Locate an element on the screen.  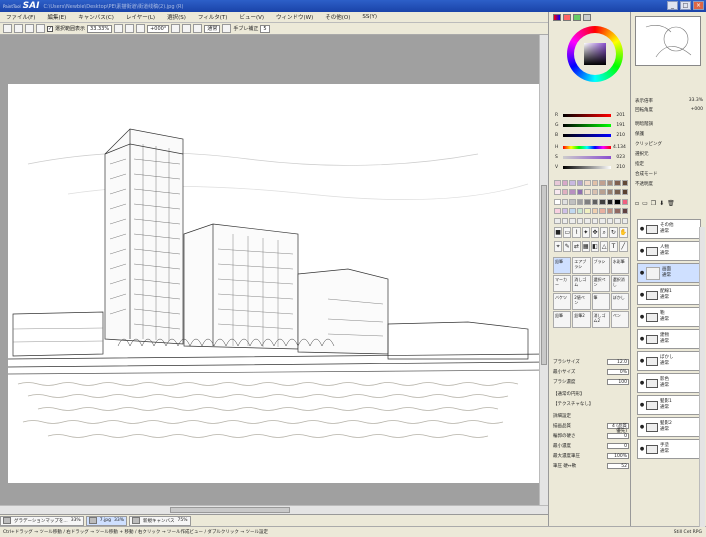
b-value: 210 is located at coordinates (619, 135).